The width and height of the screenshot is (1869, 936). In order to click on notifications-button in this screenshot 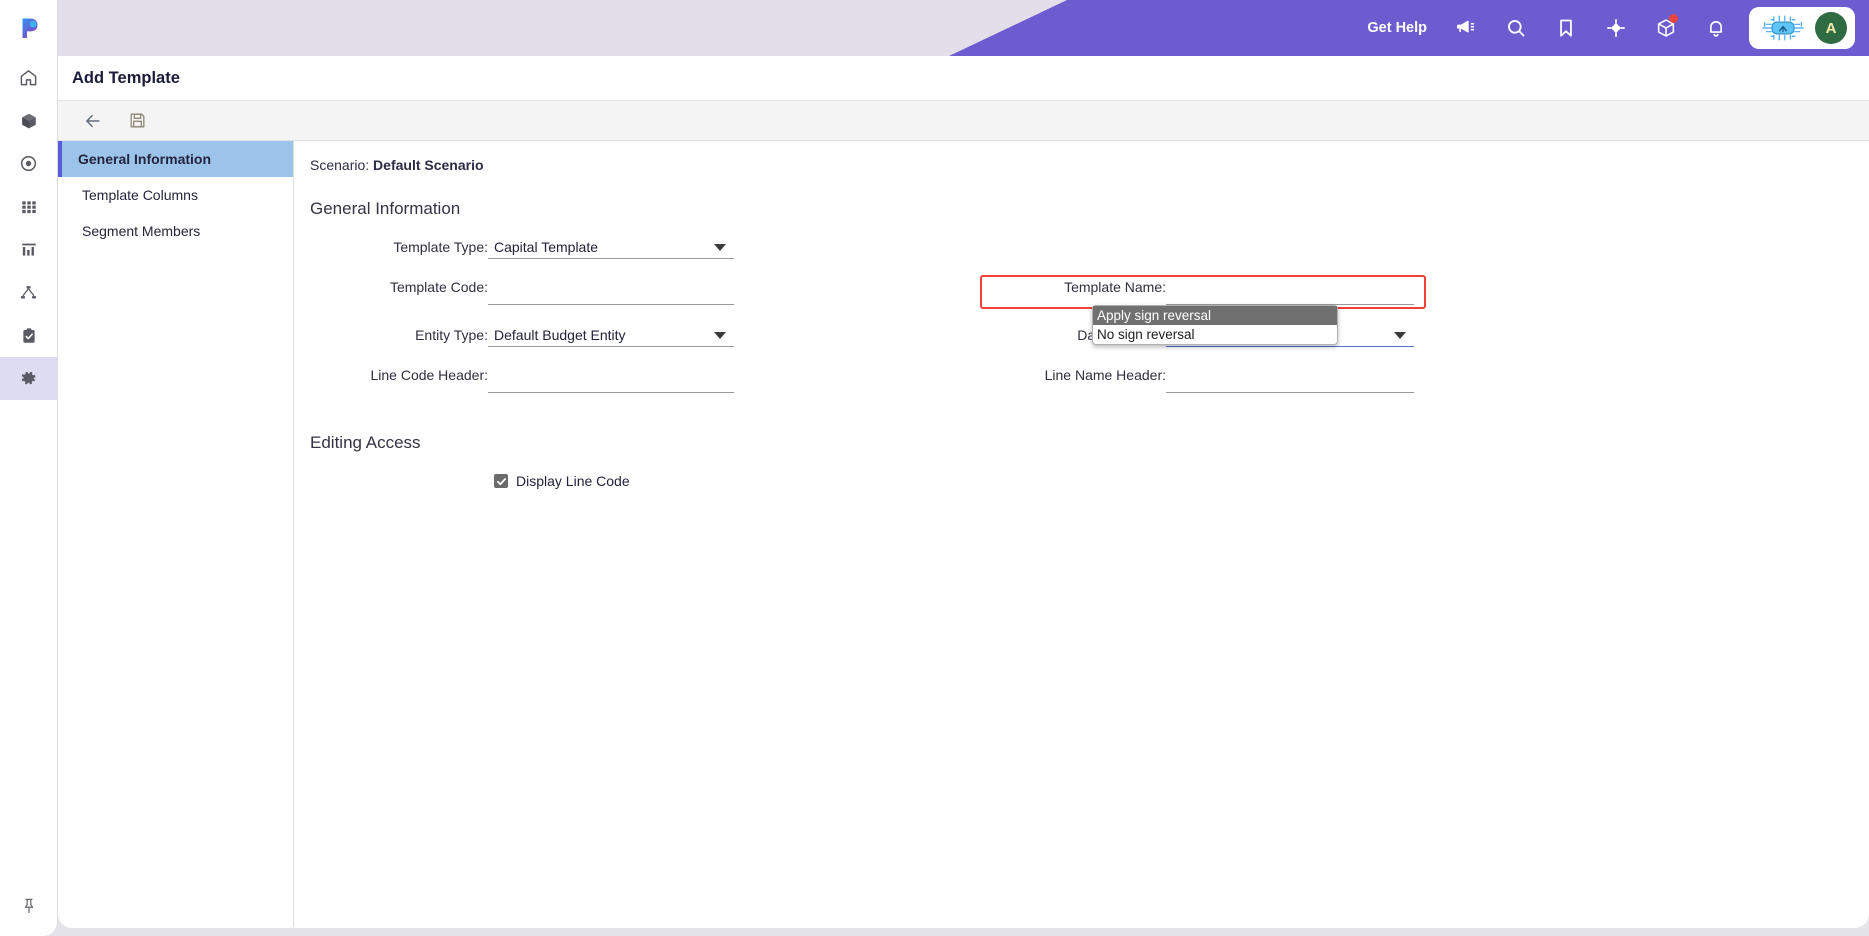, I will do `click(1716, 28)`.